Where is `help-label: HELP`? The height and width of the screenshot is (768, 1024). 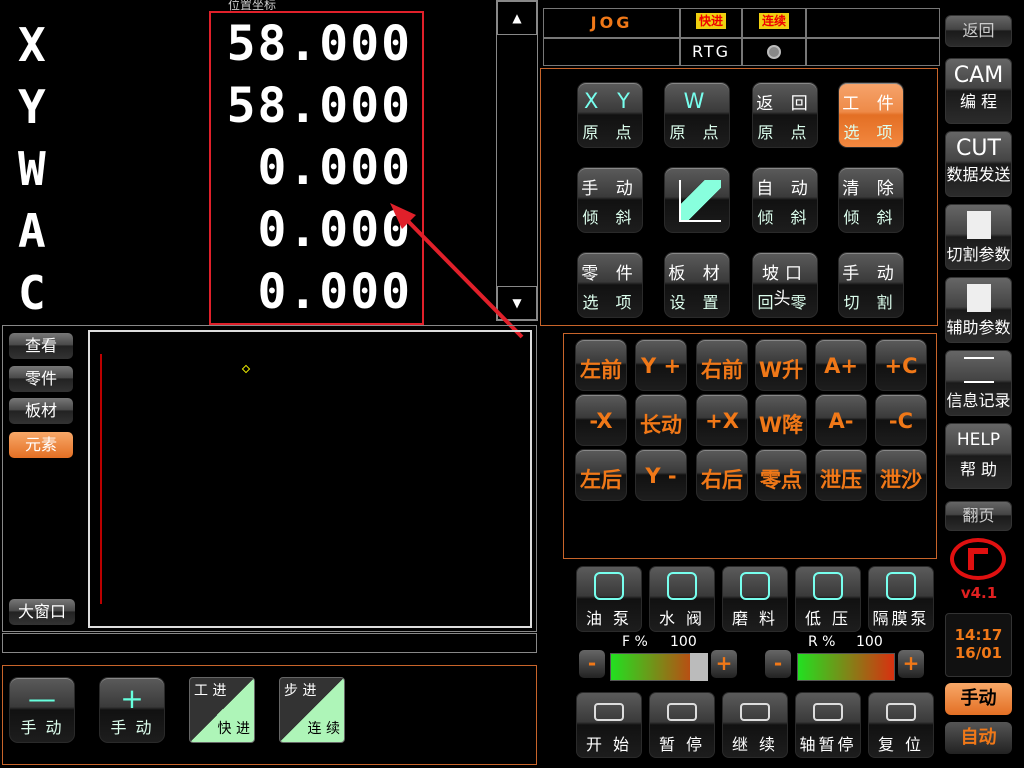 help-label: HELP is located at coordinates (978, 440).